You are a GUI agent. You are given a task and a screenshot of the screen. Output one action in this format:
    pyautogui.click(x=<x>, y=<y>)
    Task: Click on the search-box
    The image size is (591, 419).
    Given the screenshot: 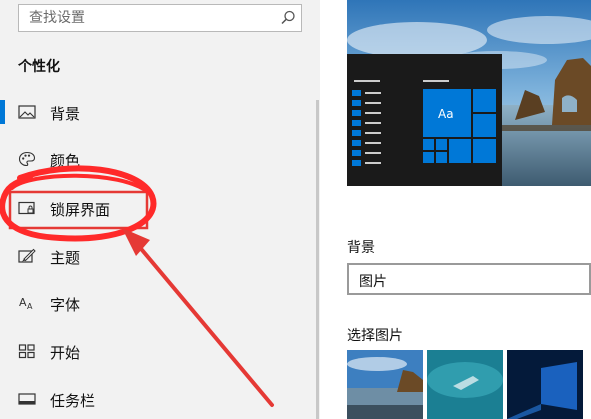 What is the action you would take?
    pyautogui.click(x=160, y=18)
    